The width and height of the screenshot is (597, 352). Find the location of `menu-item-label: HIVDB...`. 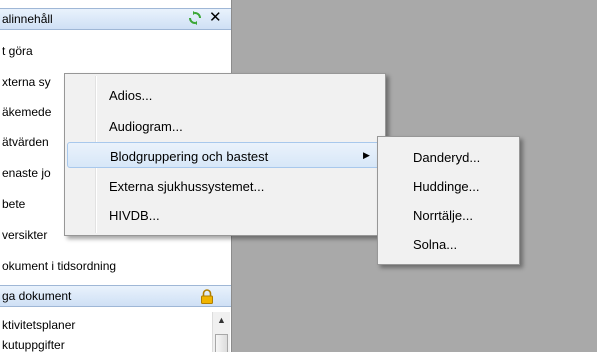

menu-item-label: HIVDB... is located at coordinates (134, 215).